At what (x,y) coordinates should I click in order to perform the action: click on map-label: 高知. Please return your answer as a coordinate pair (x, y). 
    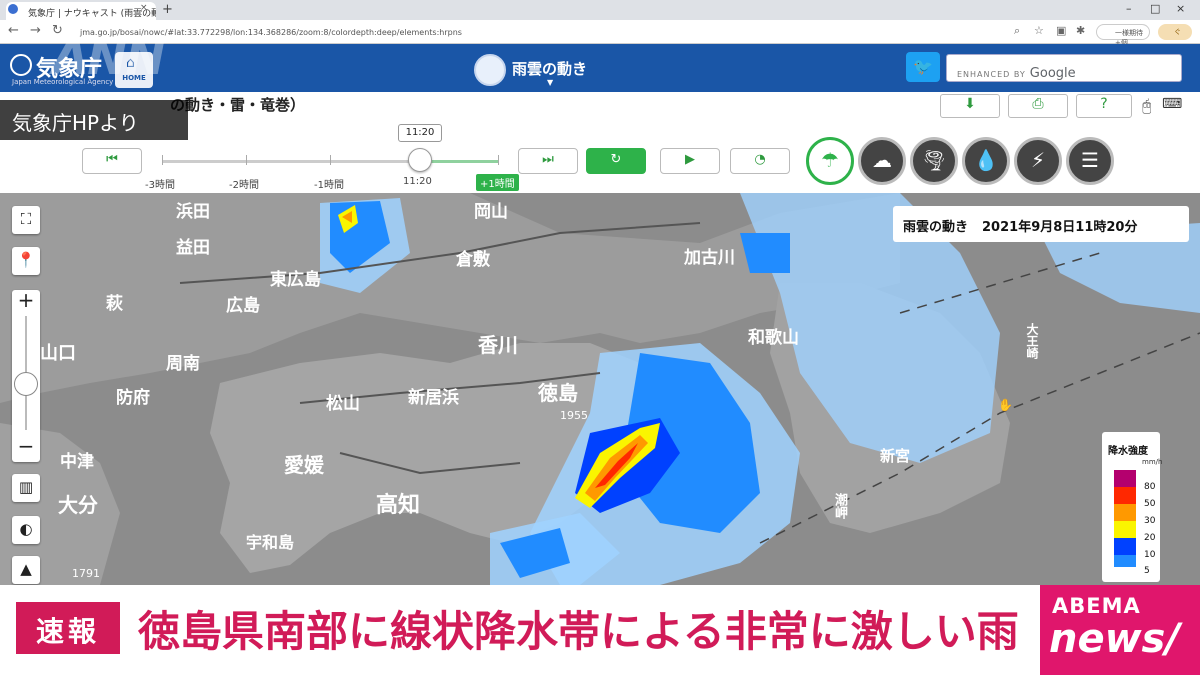
    Looking at the image, I should click on (398, 505).